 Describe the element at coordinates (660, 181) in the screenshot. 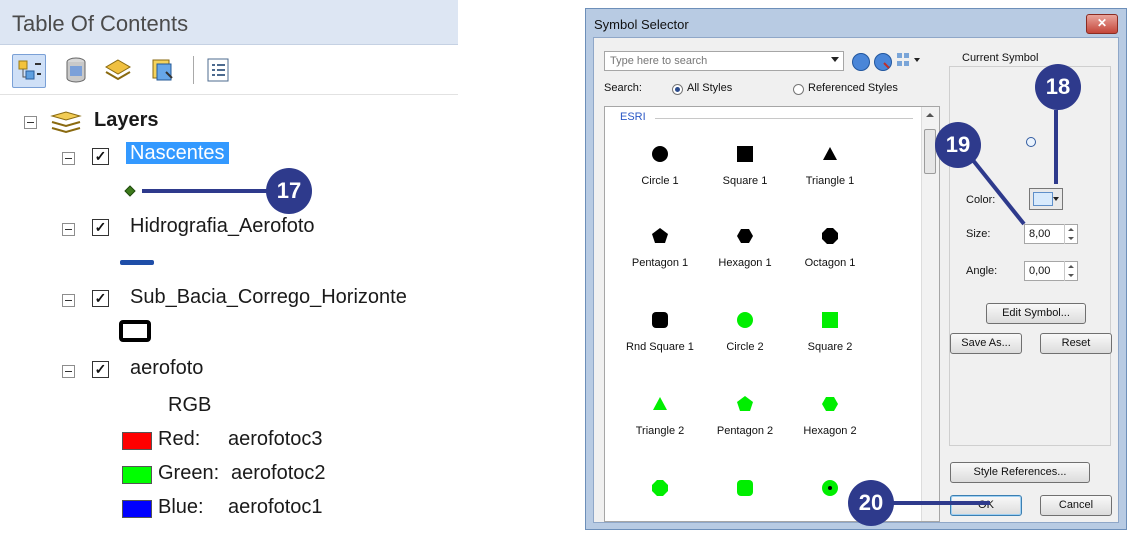

I see `symbol-label: Circle 1` at that location.